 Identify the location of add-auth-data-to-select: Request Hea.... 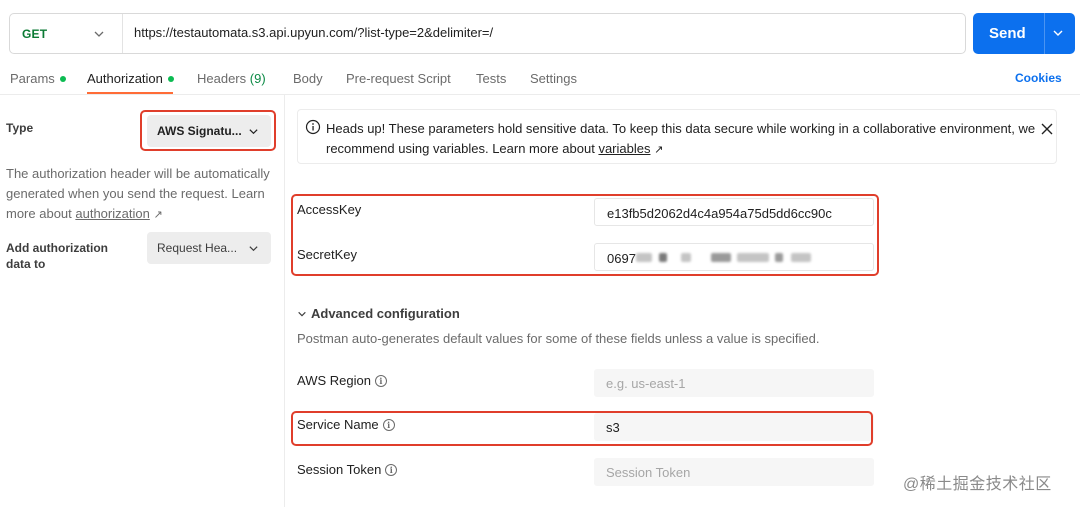
(209, 248).